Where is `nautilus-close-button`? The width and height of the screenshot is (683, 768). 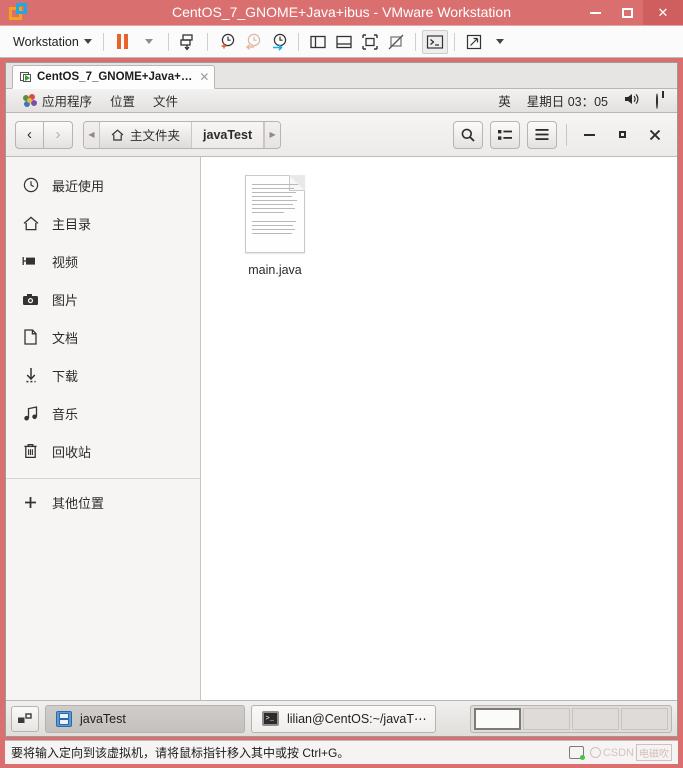
nautilus-close-button is located at coordinates (655, 135).